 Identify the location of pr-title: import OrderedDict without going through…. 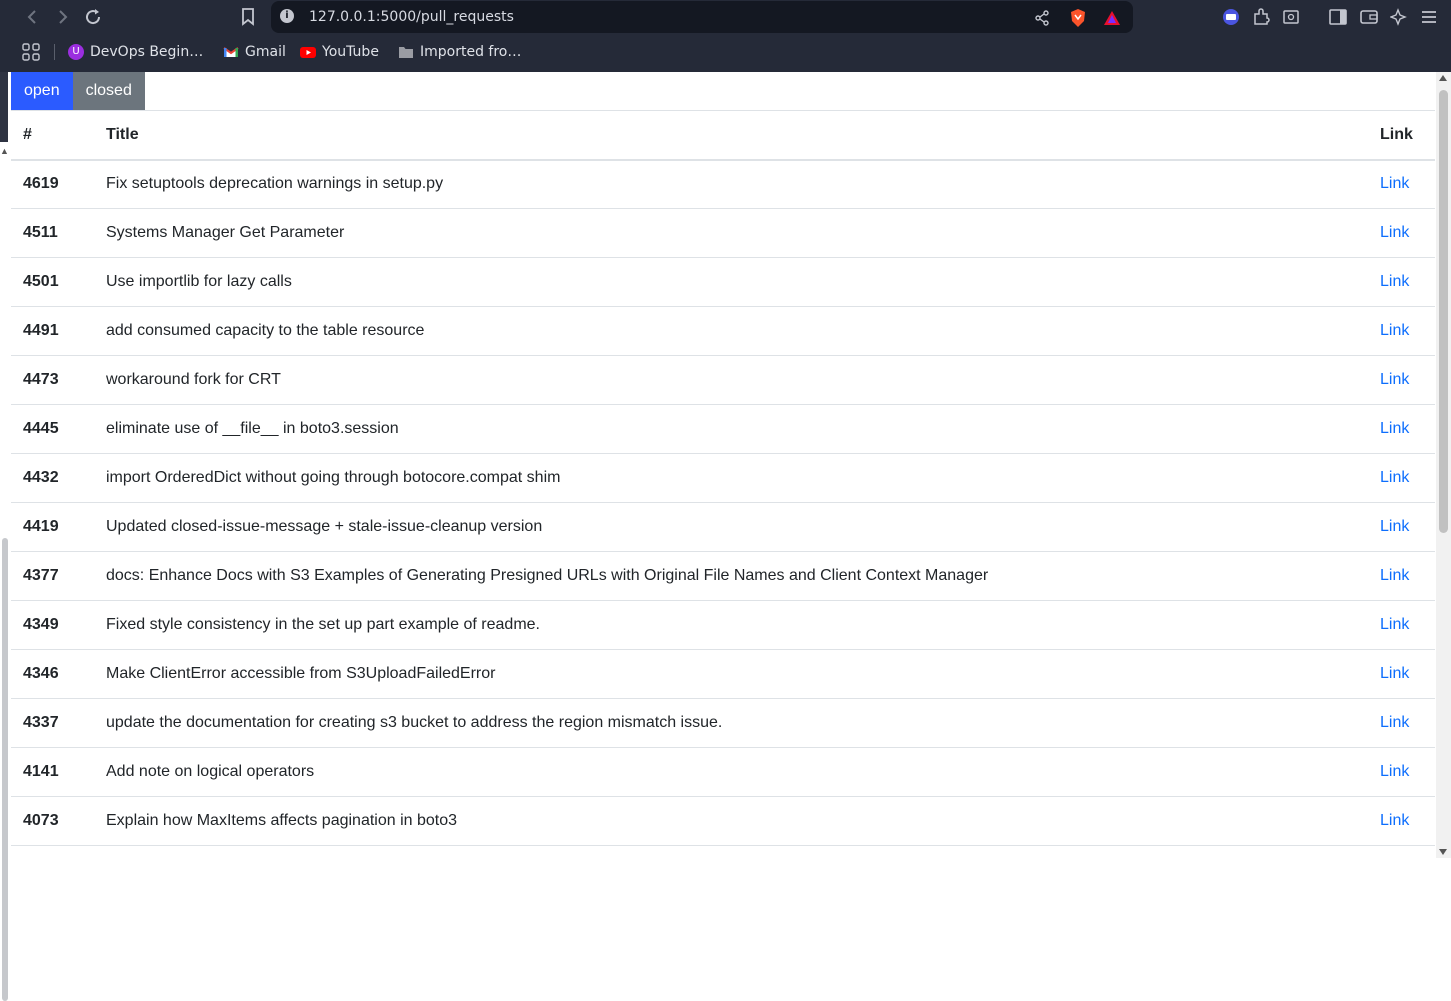
(731, 478).